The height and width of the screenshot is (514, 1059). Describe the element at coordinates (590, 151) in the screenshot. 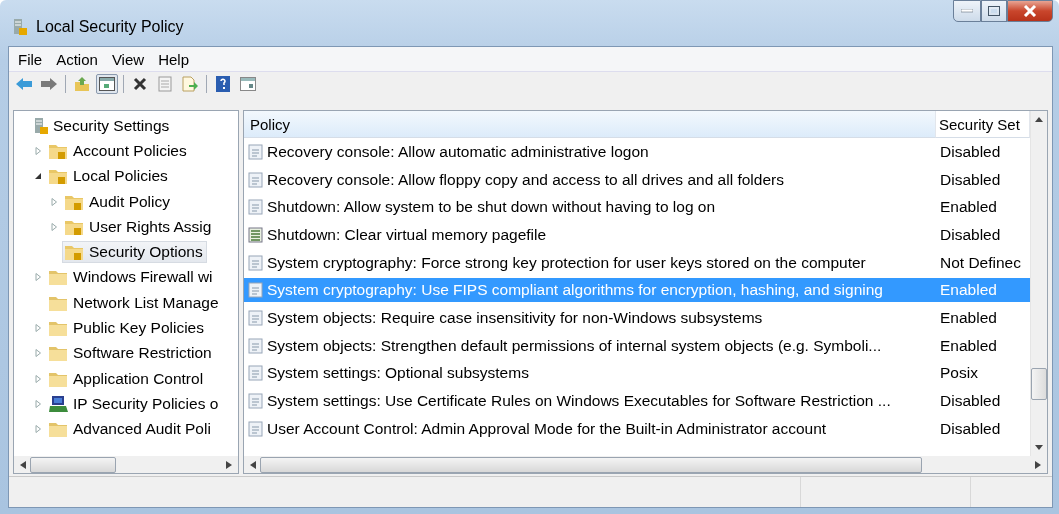

I see `policy-cell: Recovery console: Allow automatic administrative logon` at that location.